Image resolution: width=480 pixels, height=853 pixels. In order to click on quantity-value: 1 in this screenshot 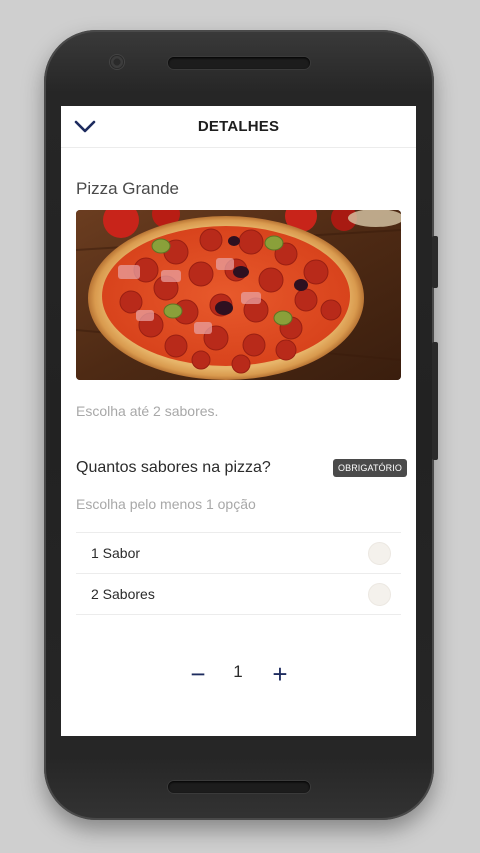, I will do `click(238, 671)`.